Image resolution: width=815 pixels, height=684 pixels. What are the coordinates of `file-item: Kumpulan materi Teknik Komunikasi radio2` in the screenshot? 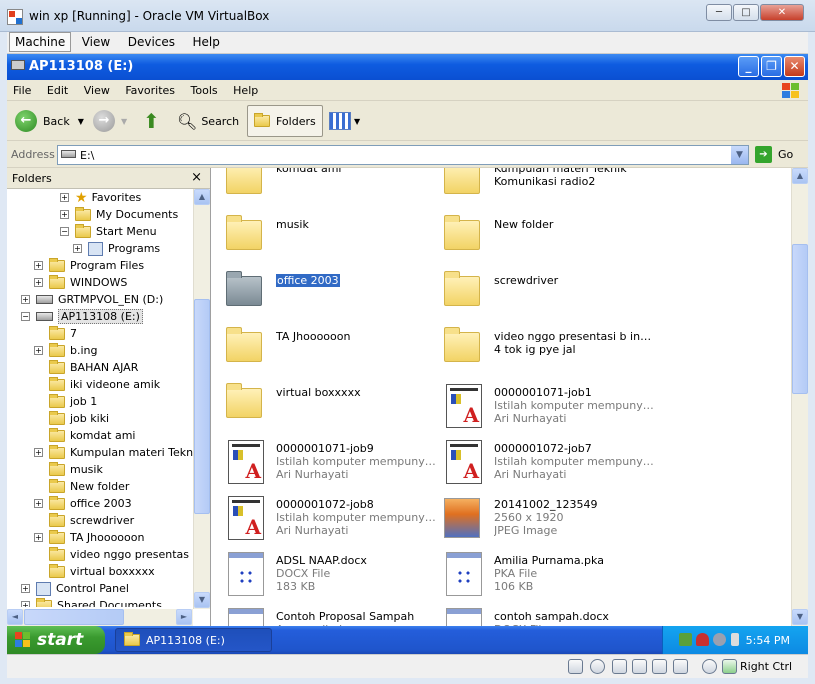 It's located at (547, 187).